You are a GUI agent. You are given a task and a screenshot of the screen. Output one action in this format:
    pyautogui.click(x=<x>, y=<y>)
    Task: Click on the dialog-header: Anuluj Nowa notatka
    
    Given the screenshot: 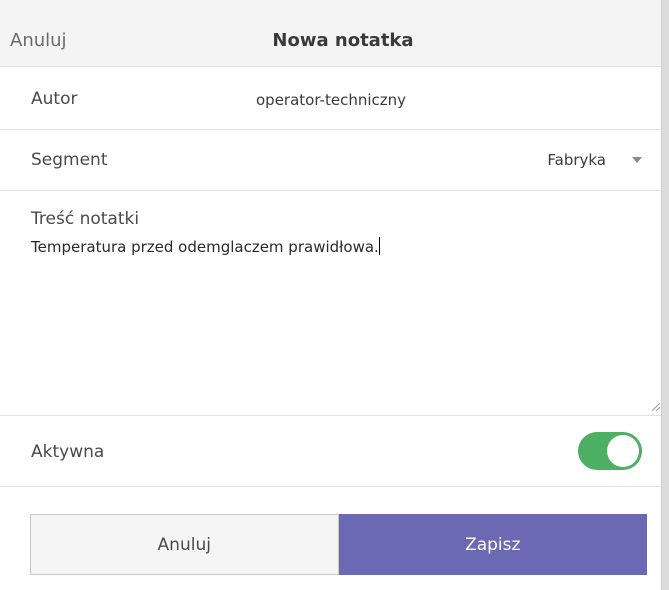 What is the action you would take?
    pyautogui.click(x=331, y=33)
    